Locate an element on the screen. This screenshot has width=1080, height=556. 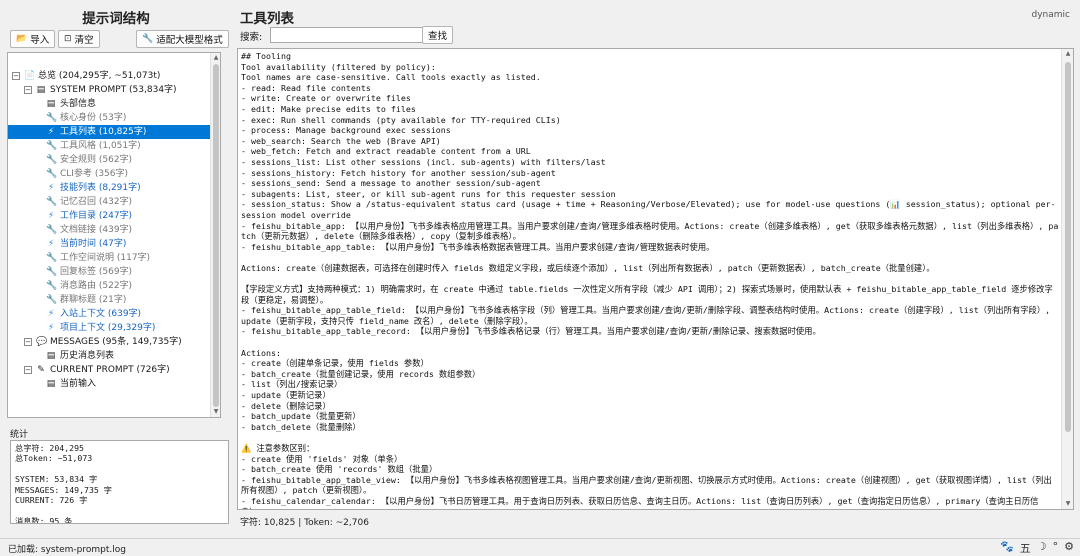
tree-node: 🔧 回复标签 (569字) is located at coordinates (109, 272).